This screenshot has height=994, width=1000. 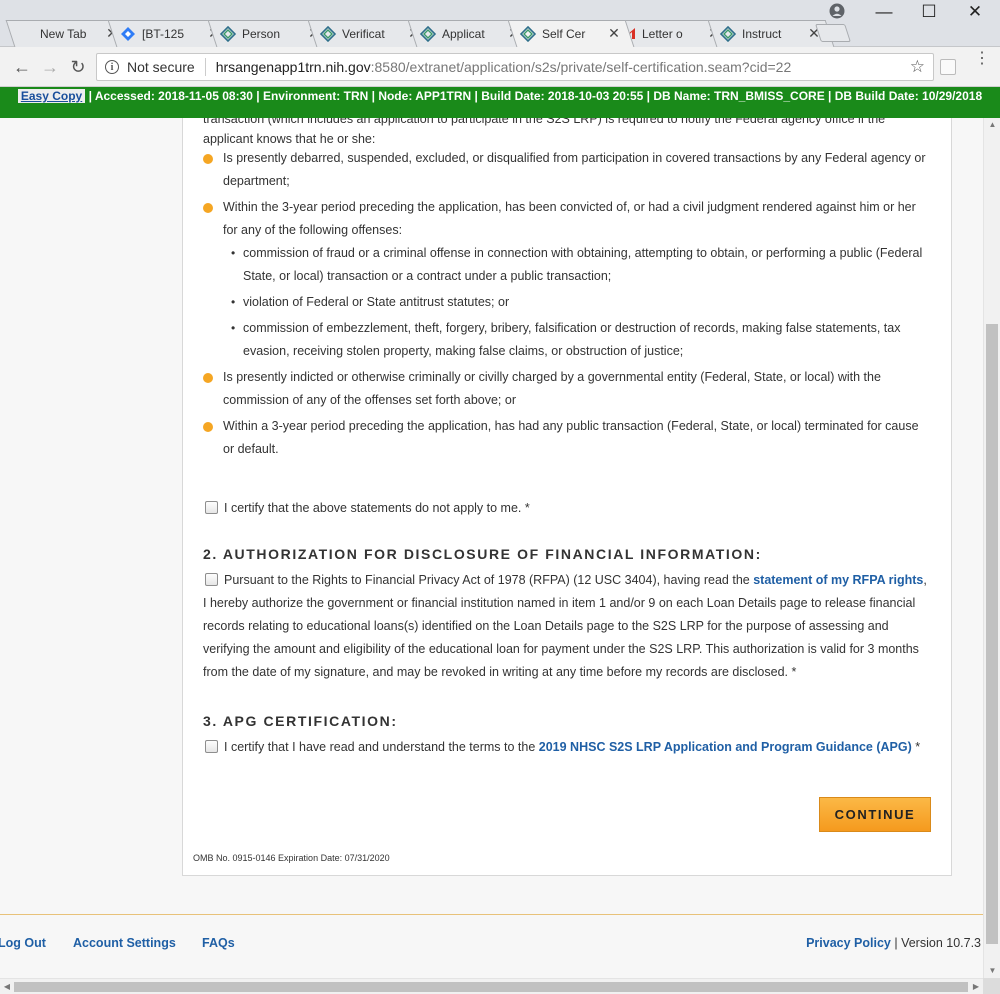 What do you see at coordinates (78, 67) in the screenshot?
I see `reload-icon: ↻` at bounding box center [78, 67].